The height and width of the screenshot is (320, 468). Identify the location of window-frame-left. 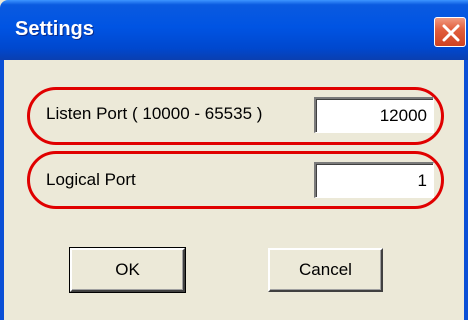
(2, 190).